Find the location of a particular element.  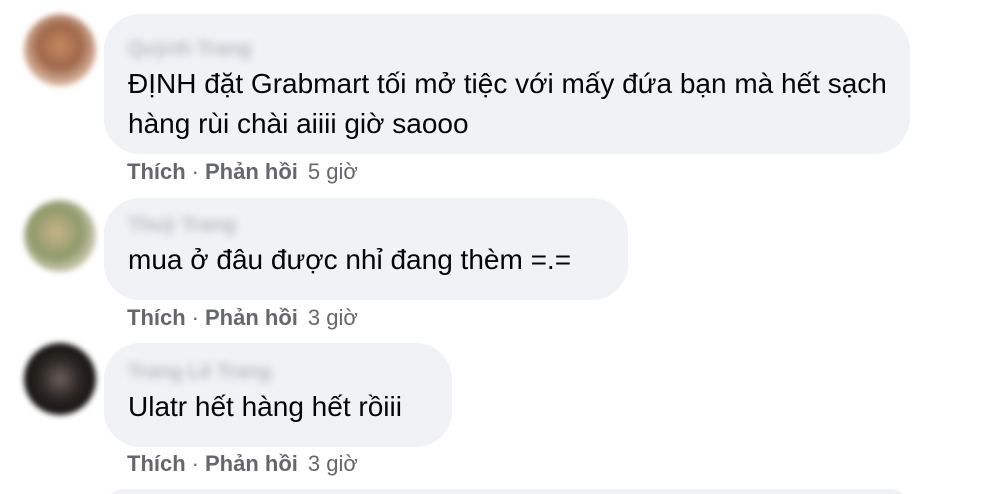

comment-text: Ulatr hết hàng hết rồiii is located at coordinates (265, 406).